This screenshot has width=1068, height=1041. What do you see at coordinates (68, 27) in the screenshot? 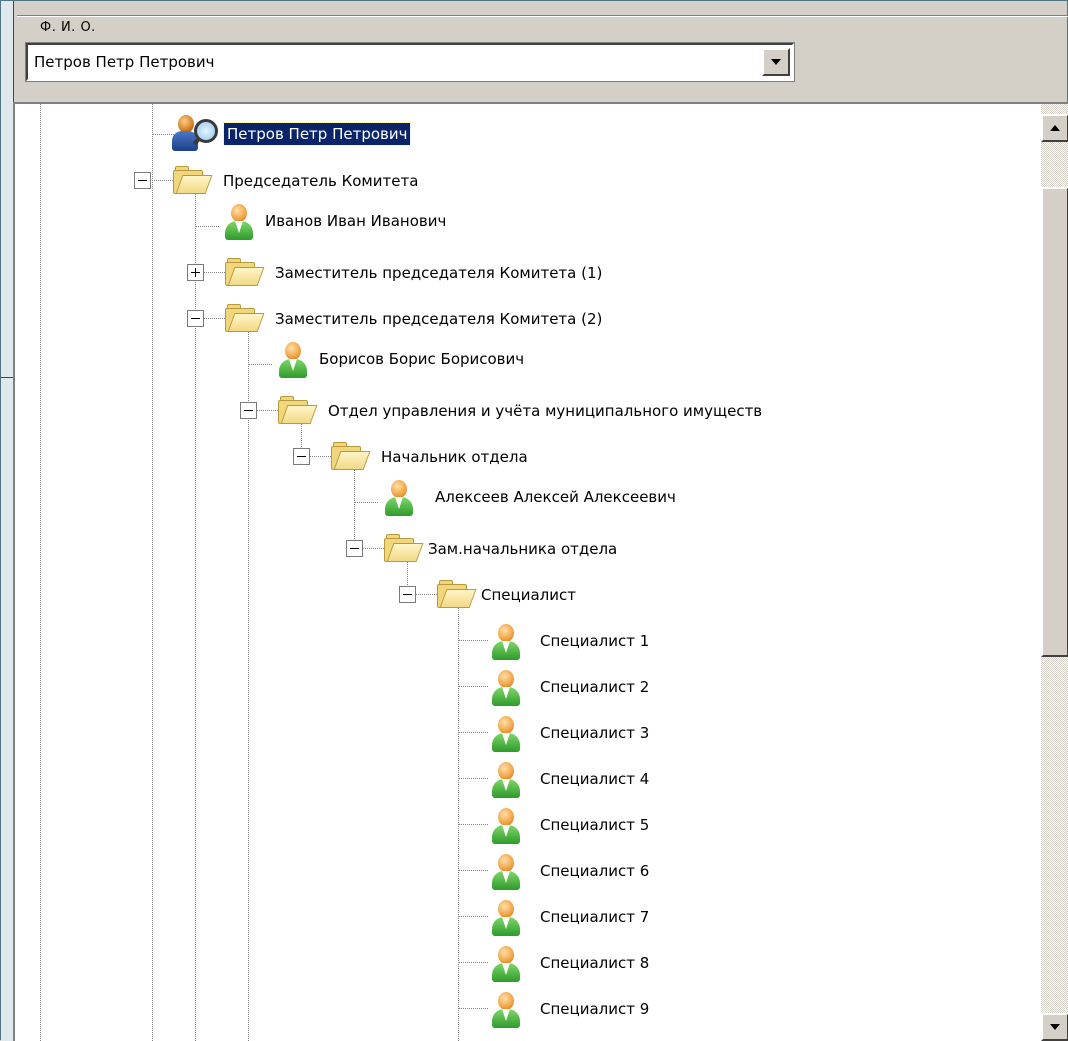
I see `fio-legend: Ф. И. О.` at bounding box center [68, 27].